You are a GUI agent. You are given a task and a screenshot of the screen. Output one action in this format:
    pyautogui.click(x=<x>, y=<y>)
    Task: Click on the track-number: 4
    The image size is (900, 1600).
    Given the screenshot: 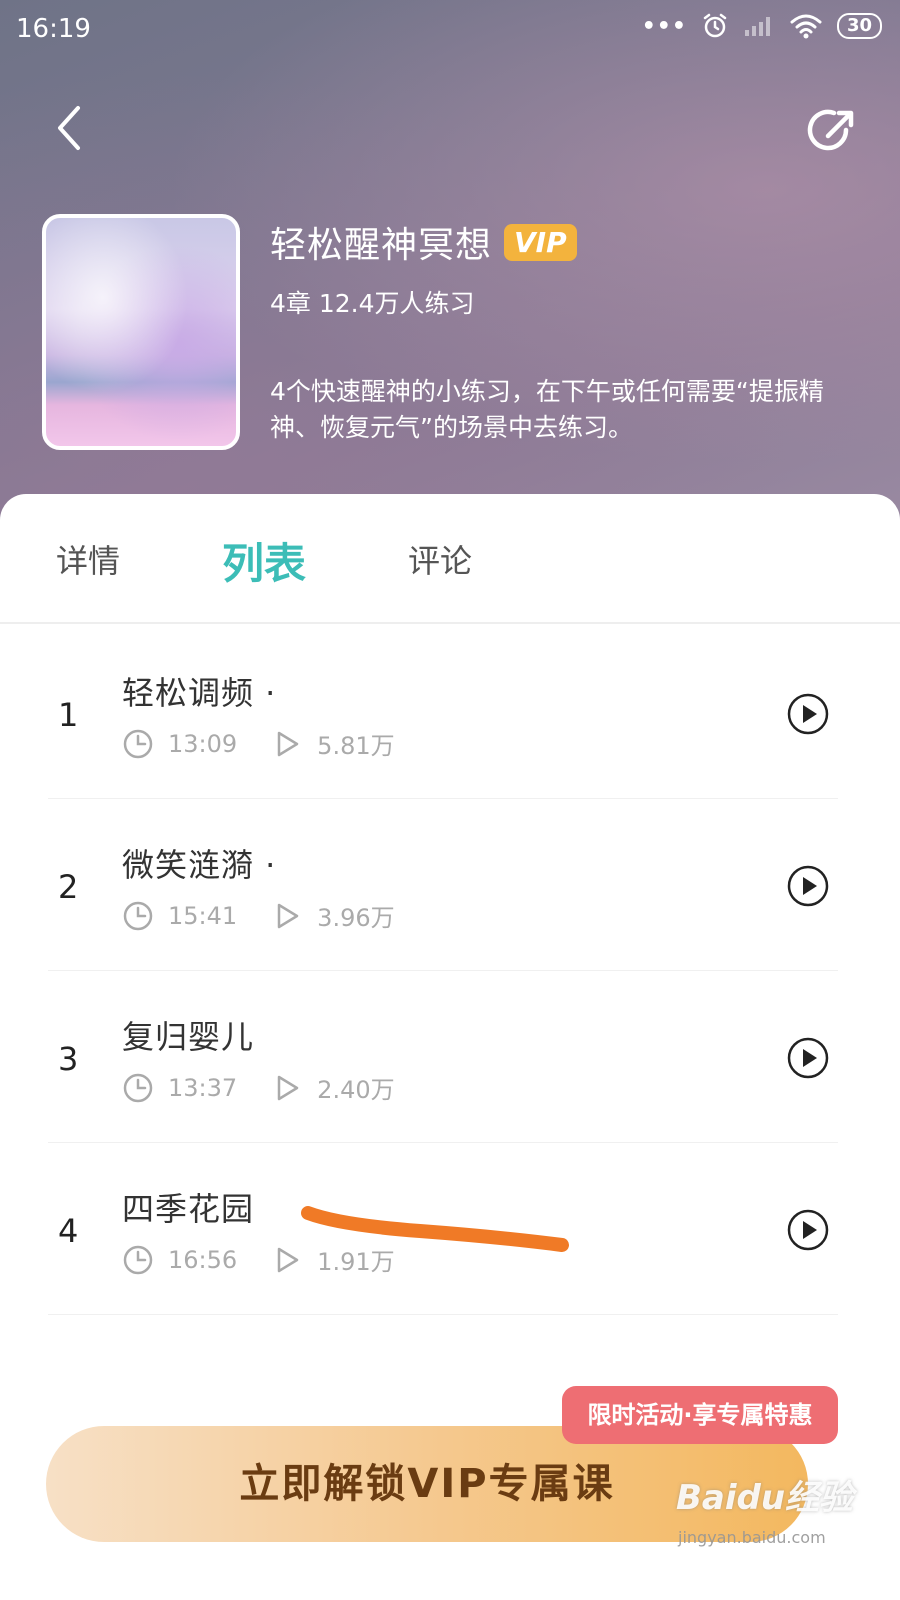 What is the action you would take?
    pyautogui.click(x=68, y=1231)
    